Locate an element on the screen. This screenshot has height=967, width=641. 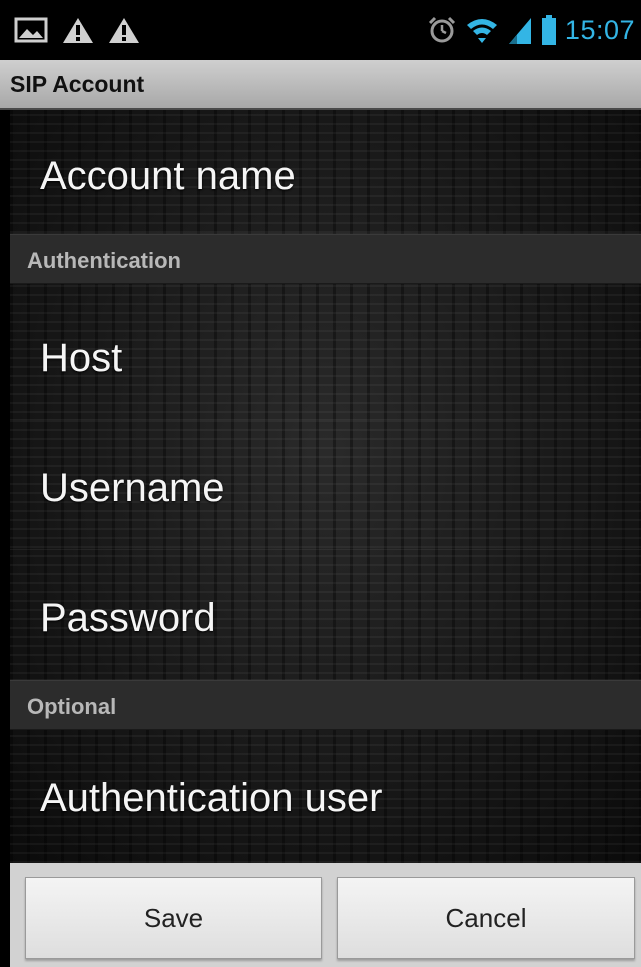
button-bar: Save Cancel is located at coordinates (325, 915).